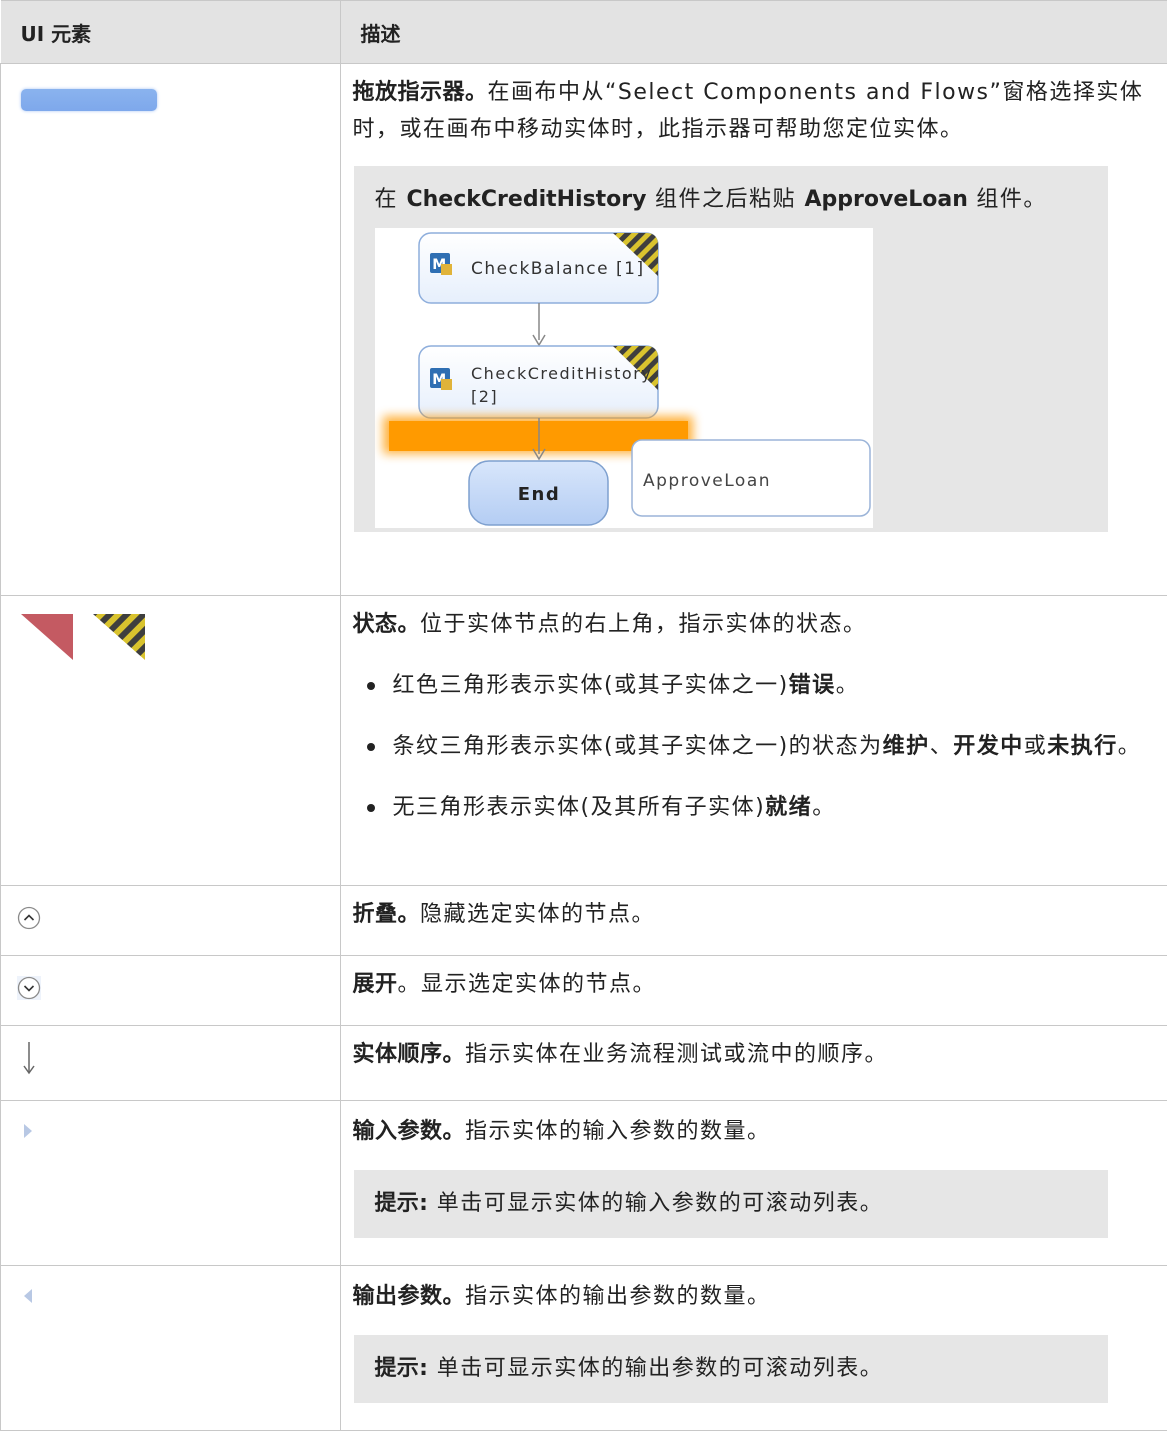 The width and height of the screenshot is (1167, 1433). I want to click on bullet3-post: 。, so click(824, 807).